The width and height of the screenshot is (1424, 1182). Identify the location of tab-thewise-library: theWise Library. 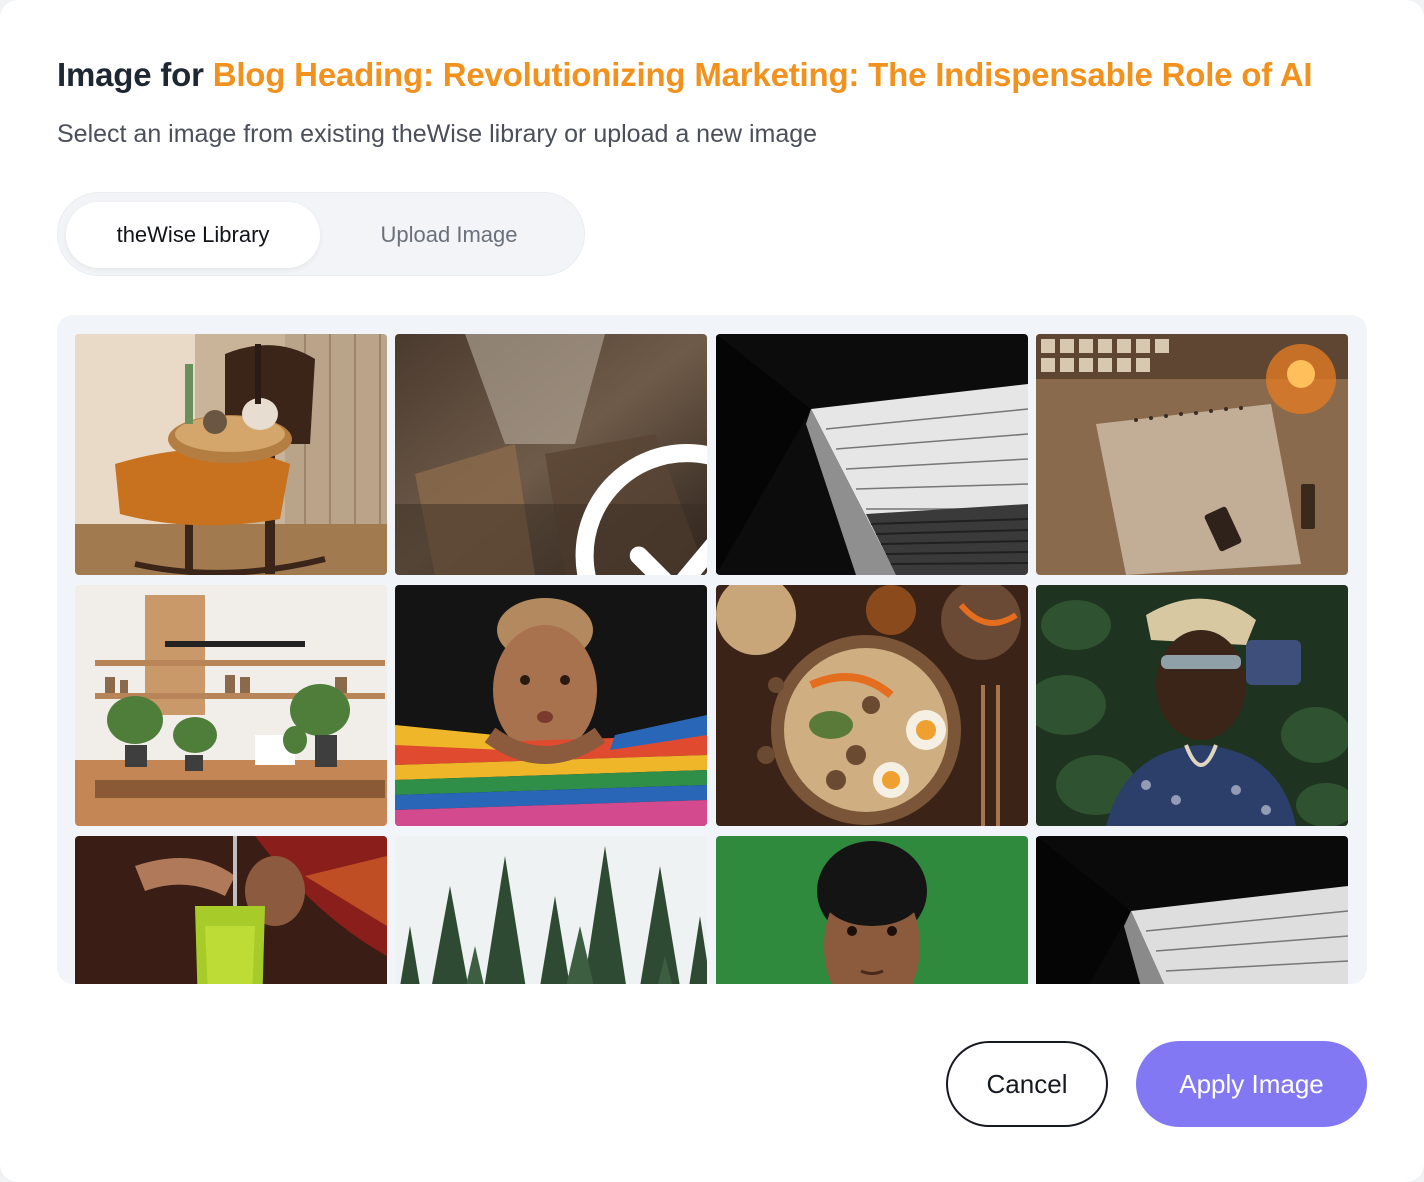
(193, 235).